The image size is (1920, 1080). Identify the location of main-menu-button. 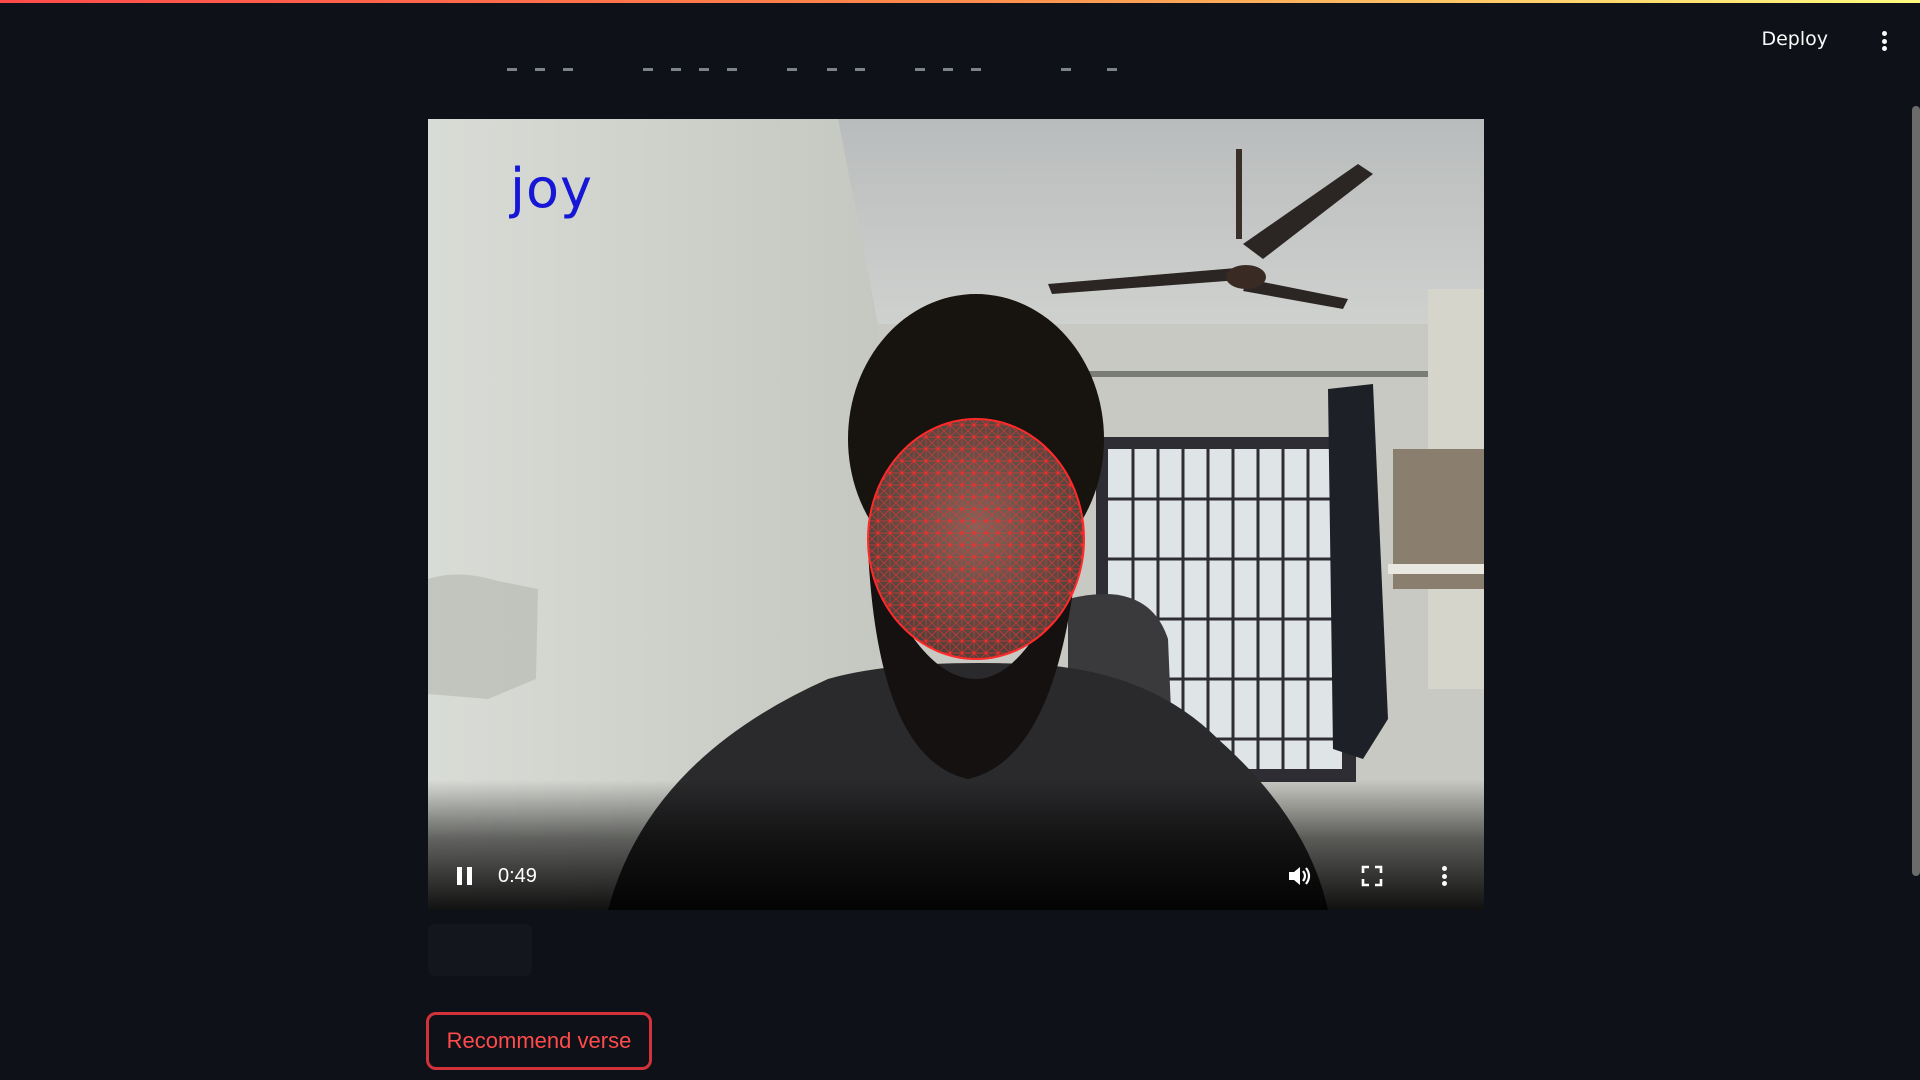
(1884, 41).